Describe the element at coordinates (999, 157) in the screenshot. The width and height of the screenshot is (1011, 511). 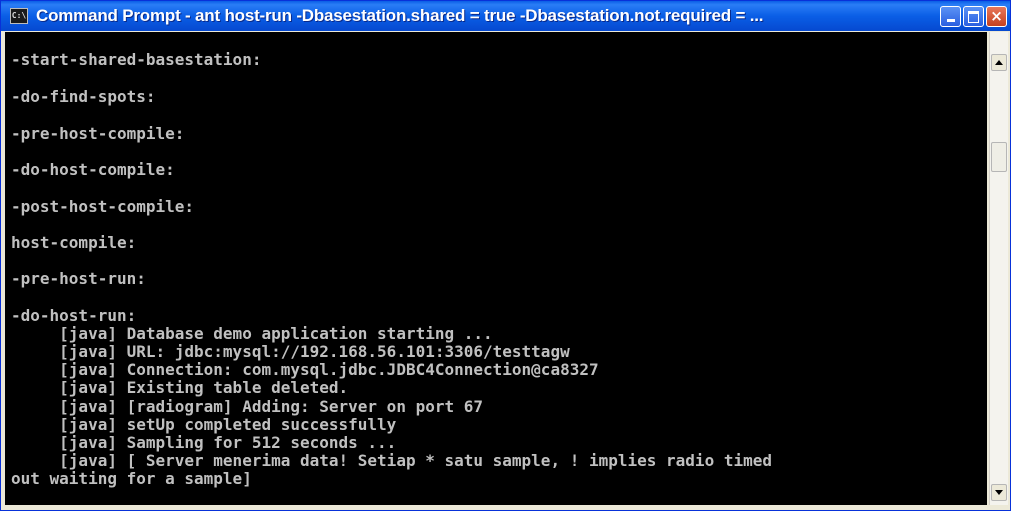
I see `scroll-thumb` at that location.